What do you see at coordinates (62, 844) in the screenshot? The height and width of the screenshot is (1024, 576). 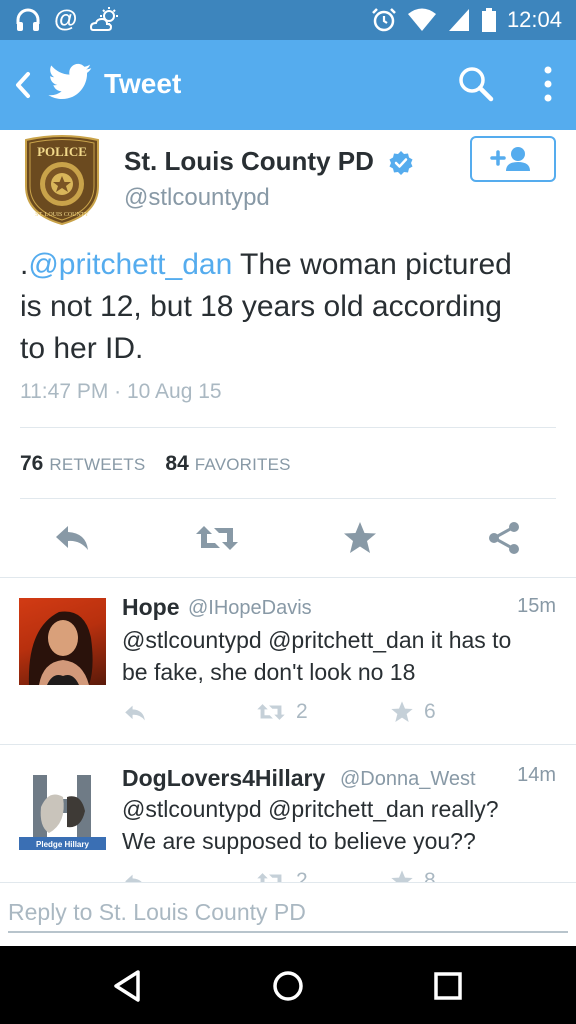 I see `reply-avatar-caption: Pledge Hillary` at bounding box center [62, 844].